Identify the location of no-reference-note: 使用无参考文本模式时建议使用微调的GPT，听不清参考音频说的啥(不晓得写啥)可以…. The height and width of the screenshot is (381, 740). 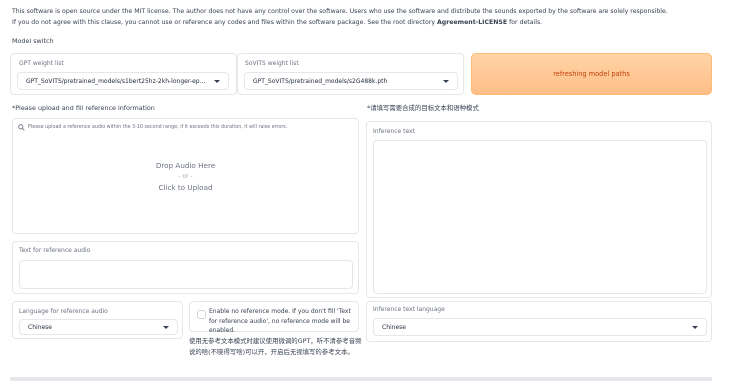
(275, 346).